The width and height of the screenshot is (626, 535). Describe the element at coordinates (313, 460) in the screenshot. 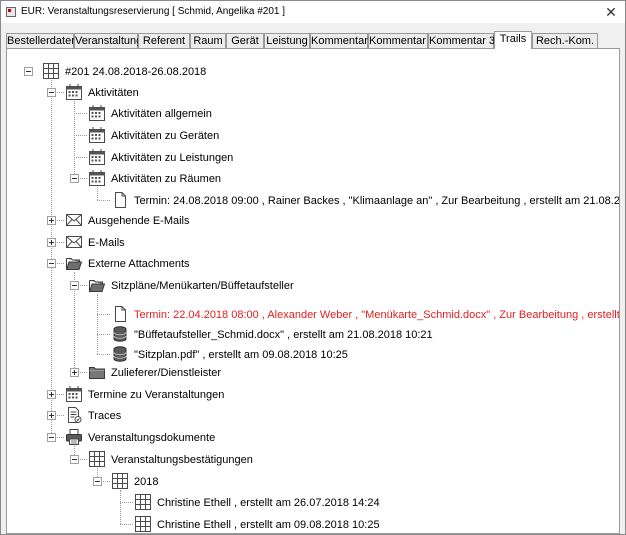

I see `tree-node-va-bestaetigungen: Veranstaltungsbestätigungen` at that location.